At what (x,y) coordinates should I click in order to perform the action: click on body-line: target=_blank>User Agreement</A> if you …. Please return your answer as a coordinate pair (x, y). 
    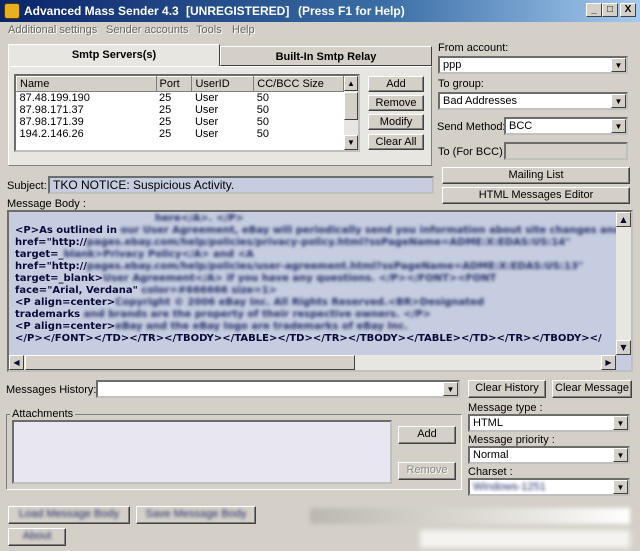
    Looking at the image, I should click on (256, 278).